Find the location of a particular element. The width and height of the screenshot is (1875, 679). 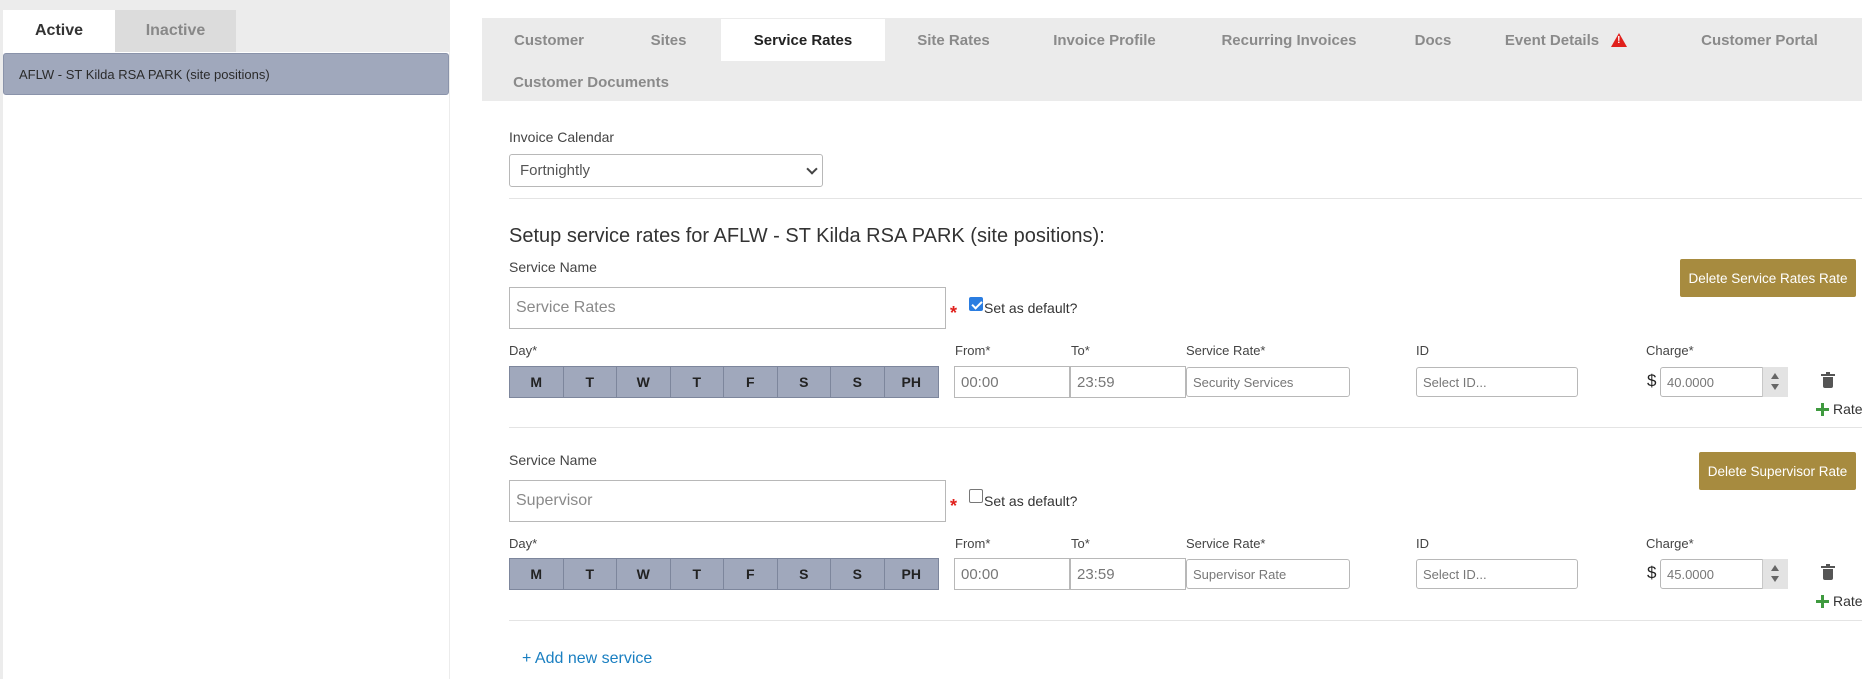

tab-site-rates: Site Rates is located at coordinates (953, 40).